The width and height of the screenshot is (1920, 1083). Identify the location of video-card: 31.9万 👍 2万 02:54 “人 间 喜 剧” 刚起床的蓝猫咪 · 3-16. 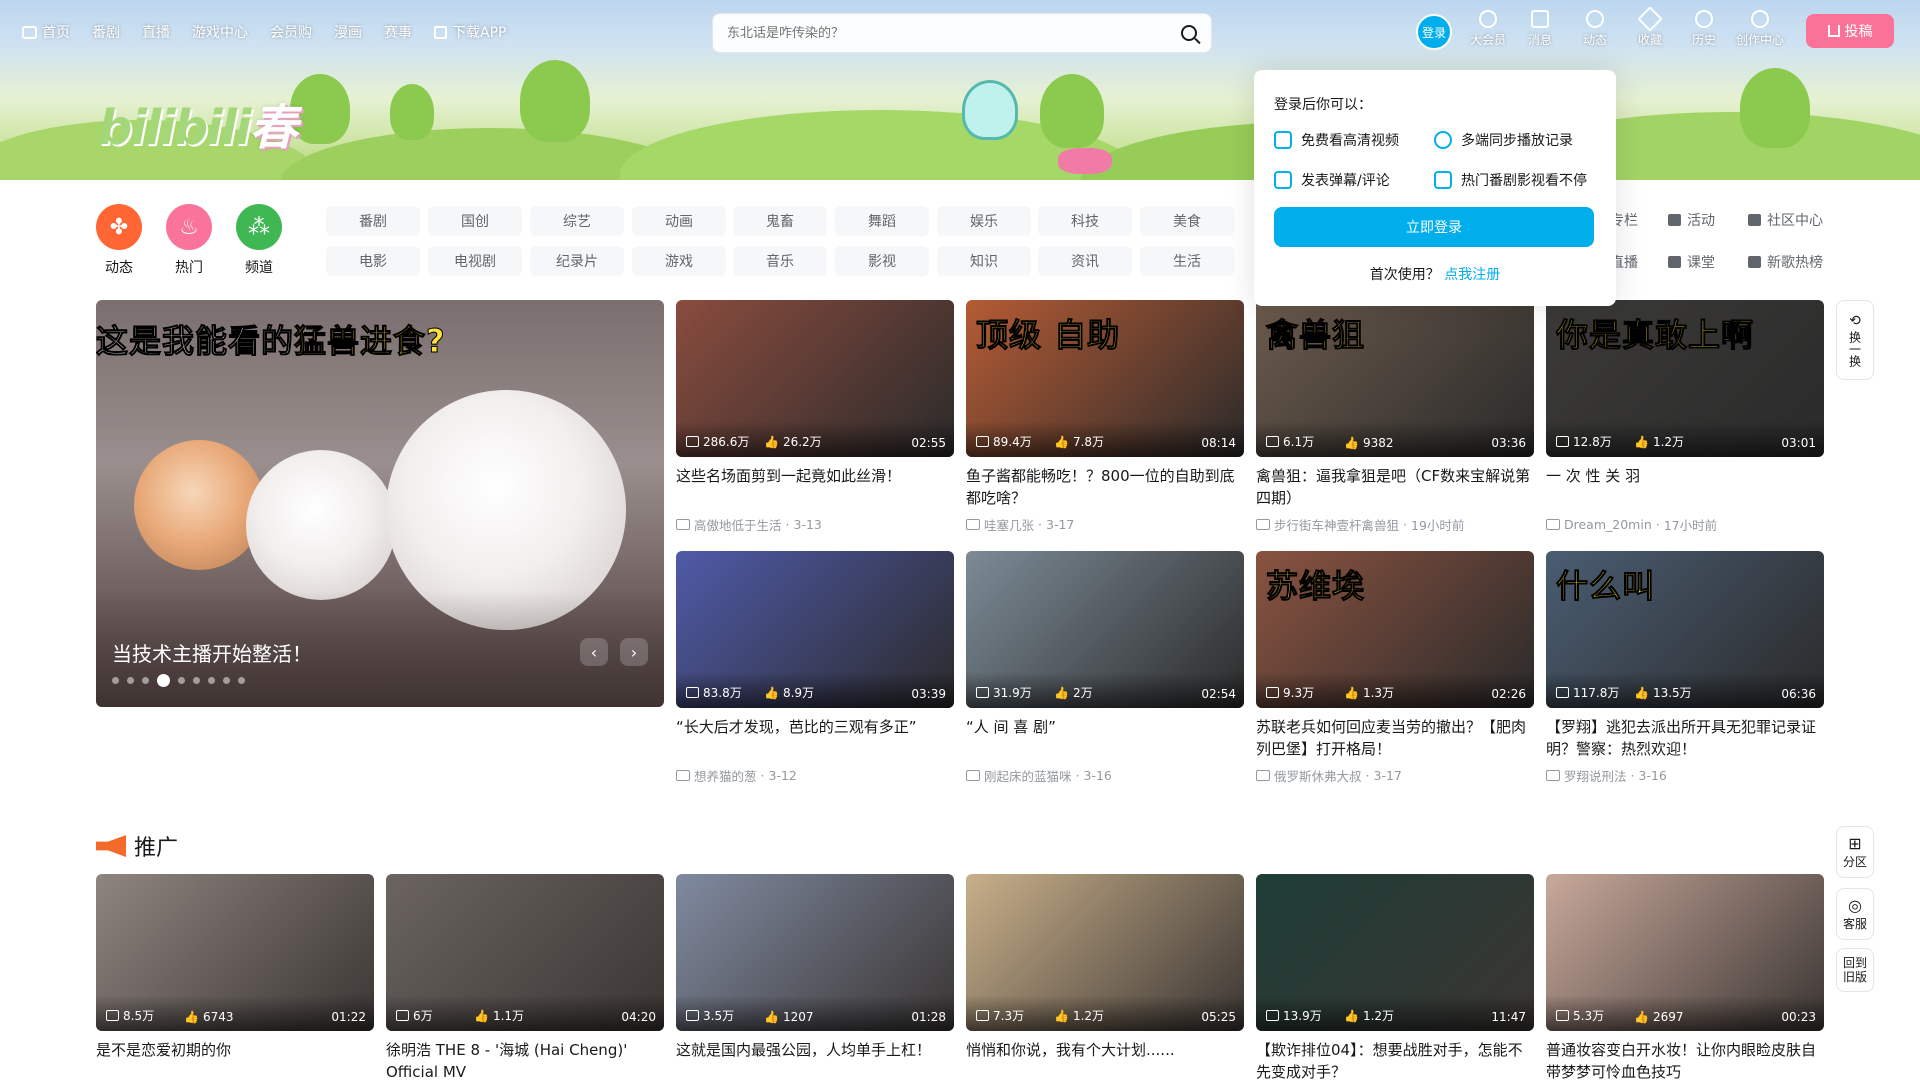
(1105, 668).